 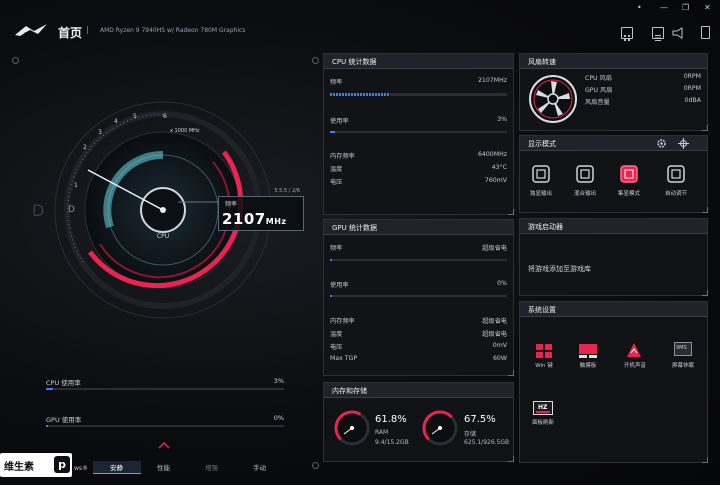 What do you see at coordinates (418, 284) in the screenshot?
I see `gpu-usage-row-panel: 使用率 0%` at bounding box center [418, 284].